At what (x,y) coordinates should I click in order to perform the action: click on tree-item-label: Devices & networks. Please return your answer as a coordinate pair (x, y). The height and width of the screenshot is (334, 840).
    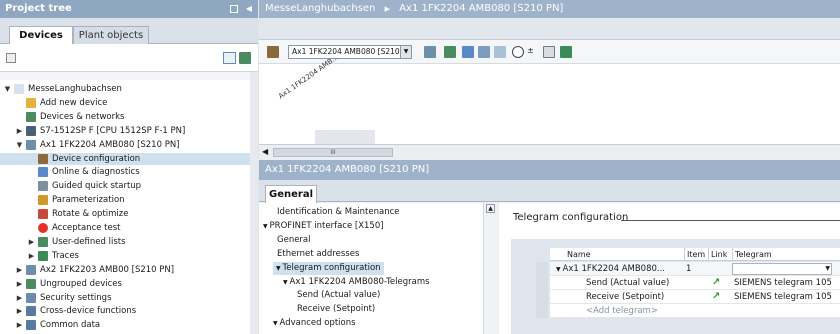
    Looking at the image, I should click on (82, 116).